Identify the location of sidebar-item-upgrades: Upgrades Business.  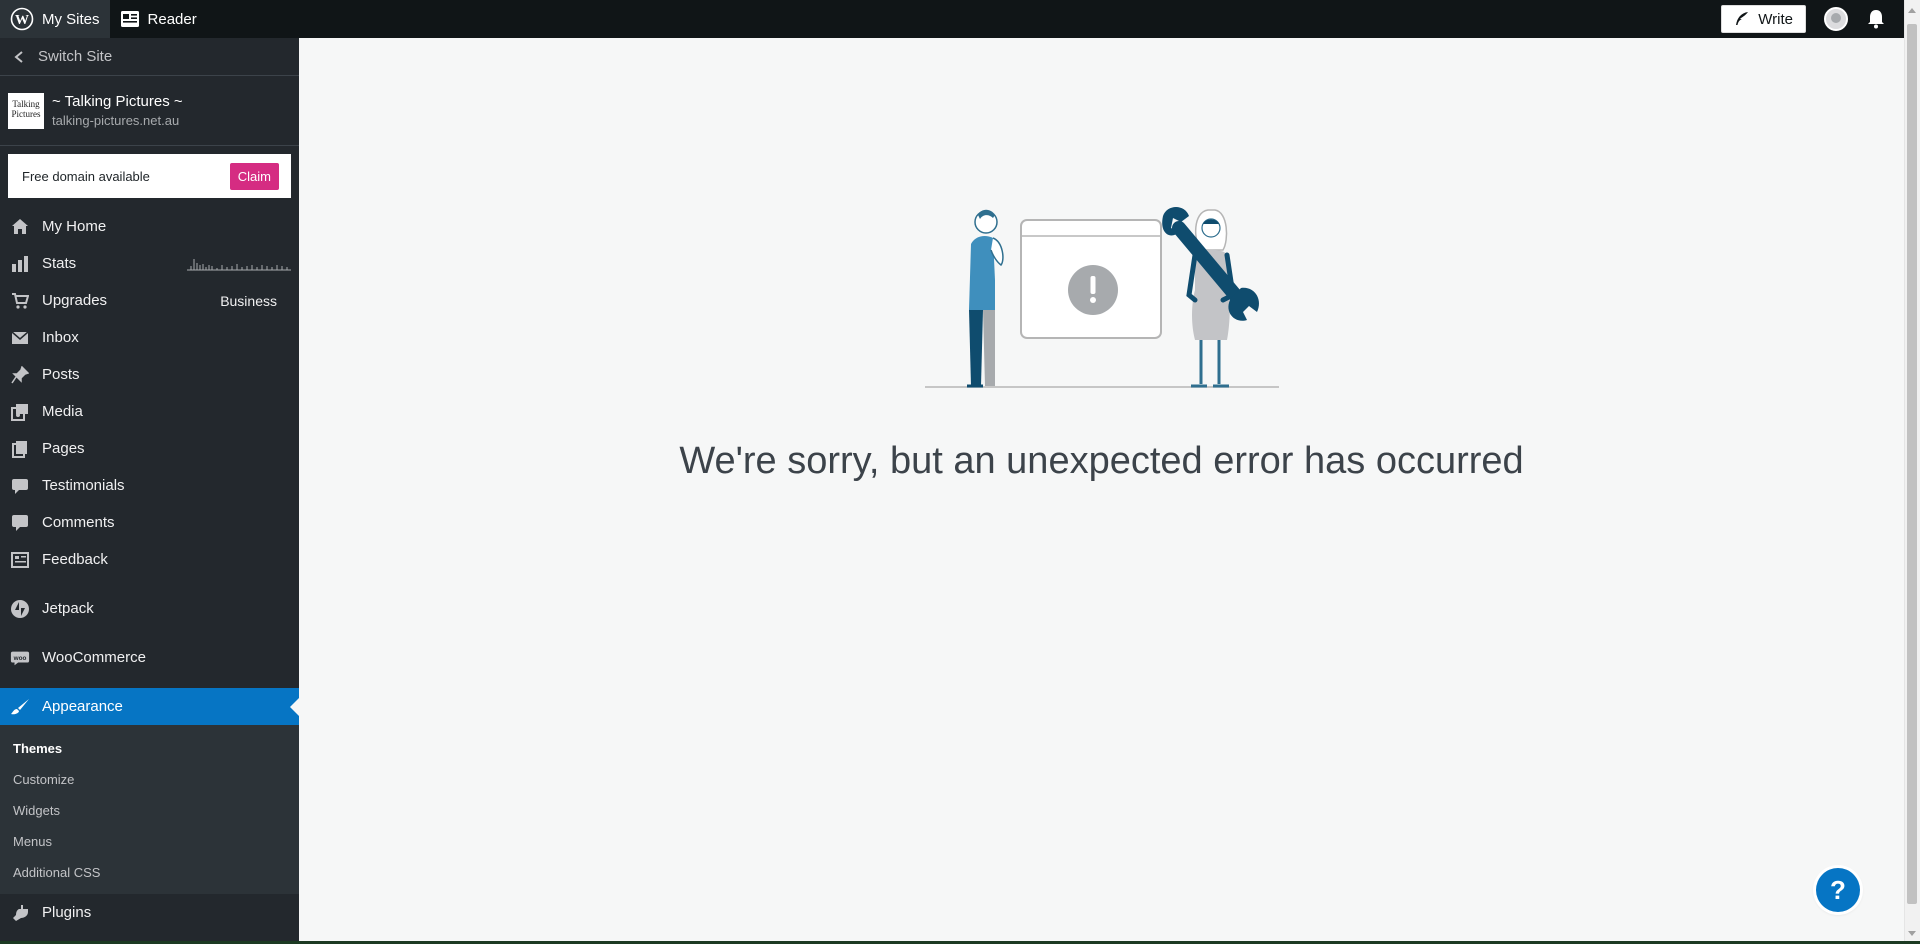
(149, 300).